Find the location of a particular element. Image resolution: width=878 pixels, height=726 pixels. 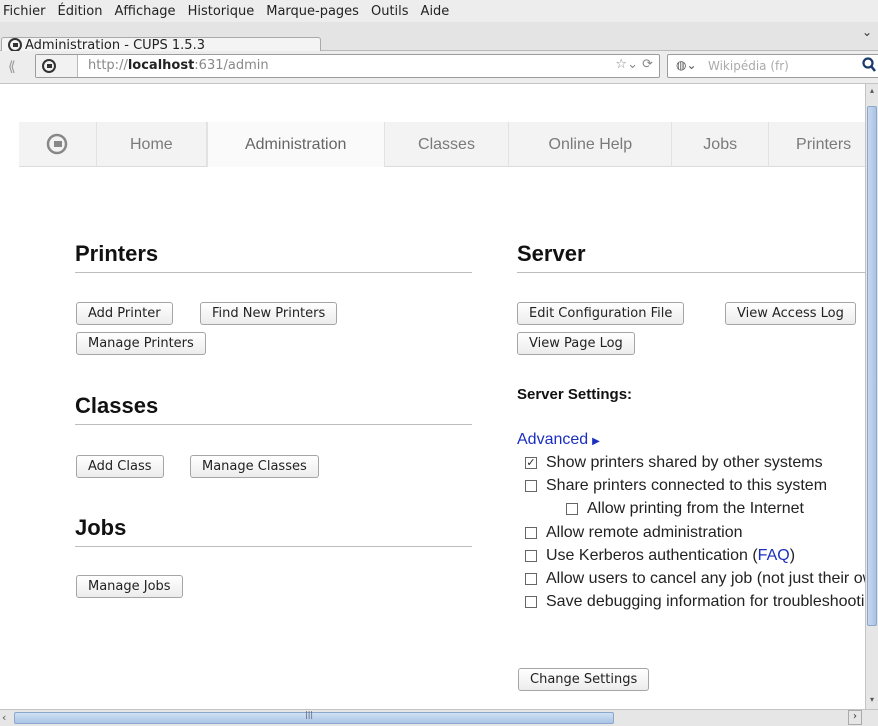

nav-online-help: Online Help is located at coordinates (591, 144).